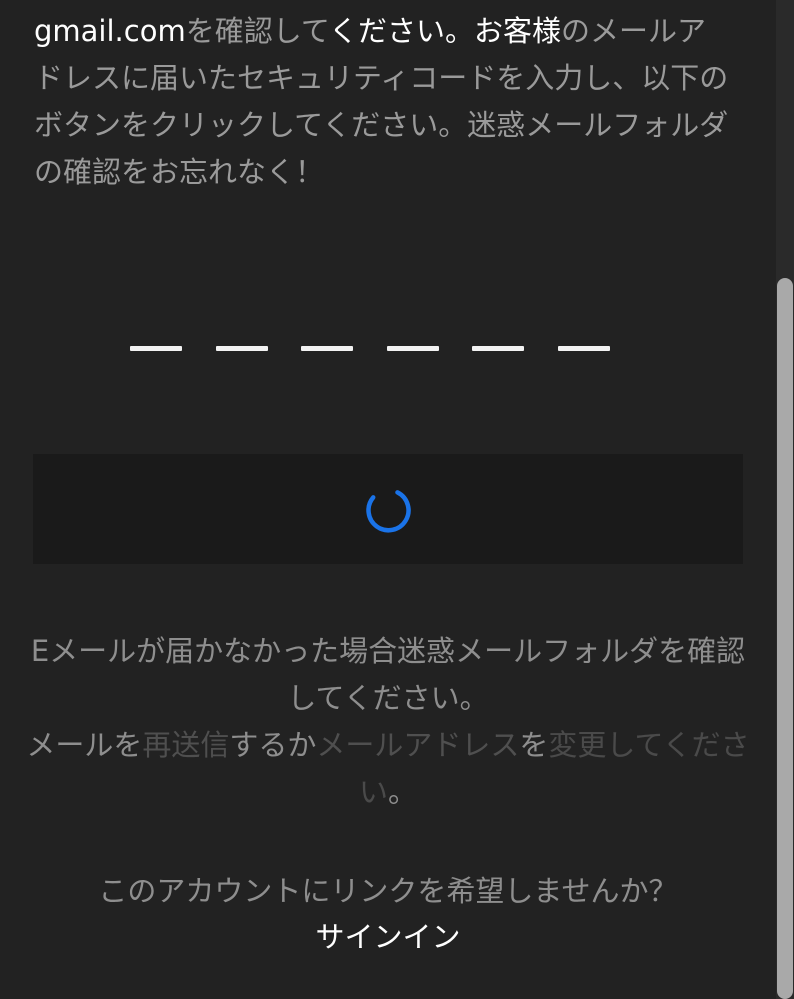  Describe the element at coordinates (257, 31) in the screenshot. I see `instructions-text-1: を確認して` at that location.